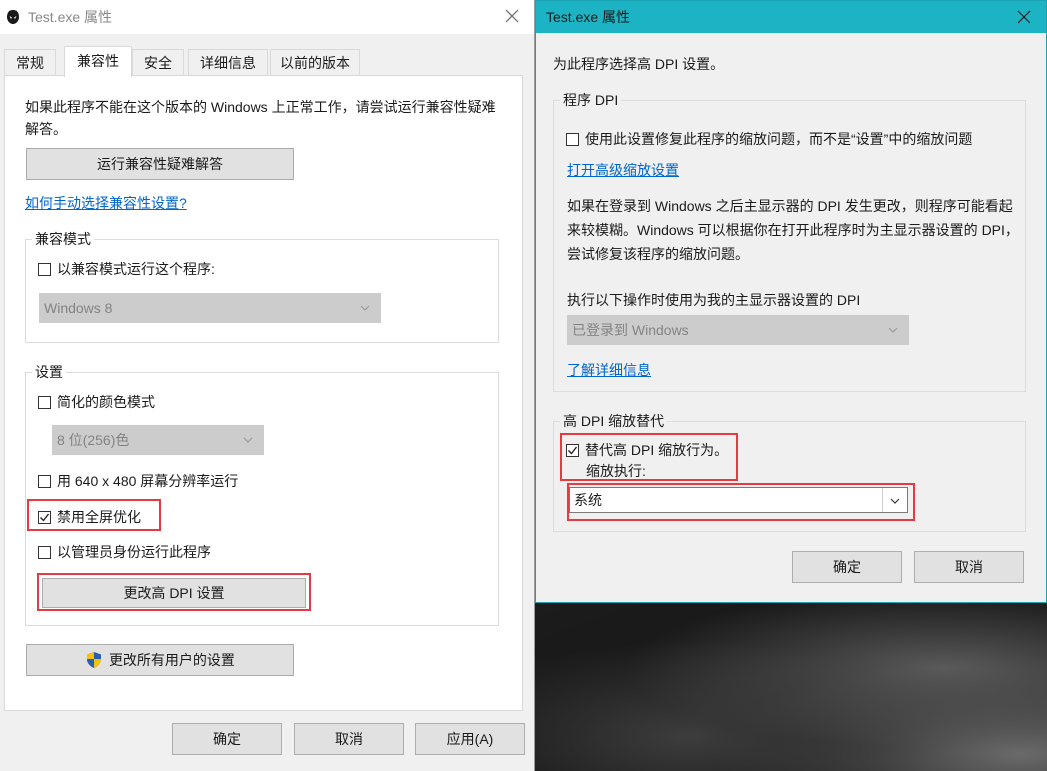 The width and height of the screenshot is (1047, 771). I want to click on select-label: 执行以下操作时使用为我的主显示器设置的 DPI, so click(714, 300).